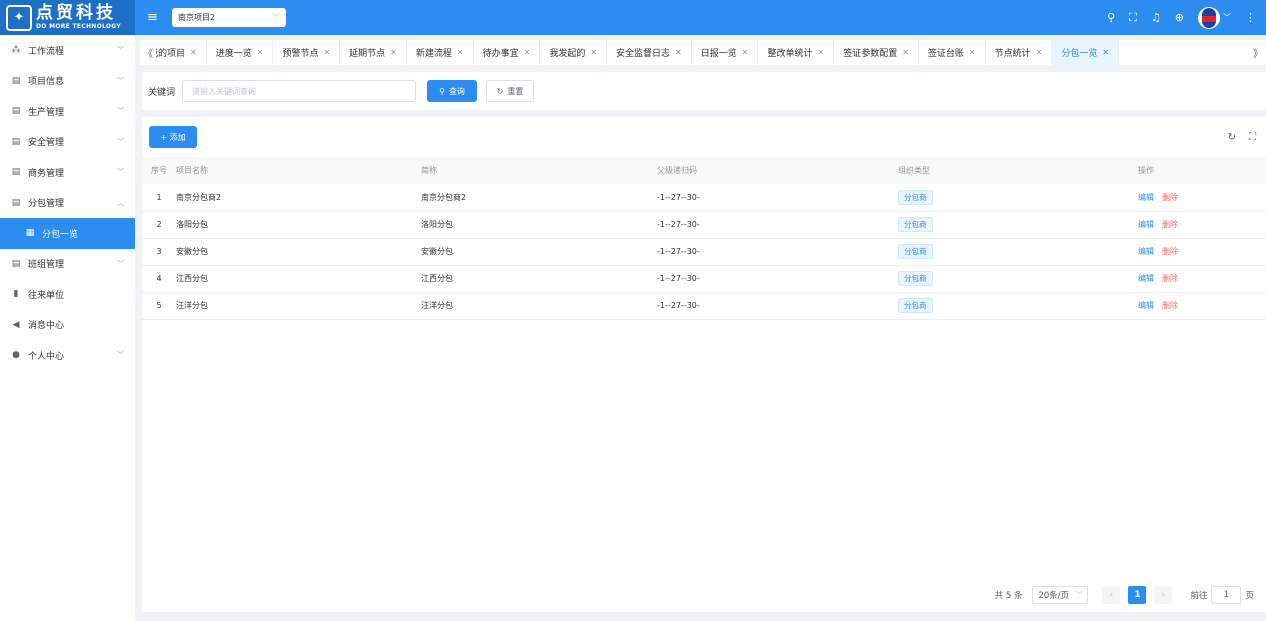 This screenshot has width=1266, height=621. Describe the element at coordinates (1250, 17) in the screenshot. I see `more-vertical-icon: ⋮` at that location.